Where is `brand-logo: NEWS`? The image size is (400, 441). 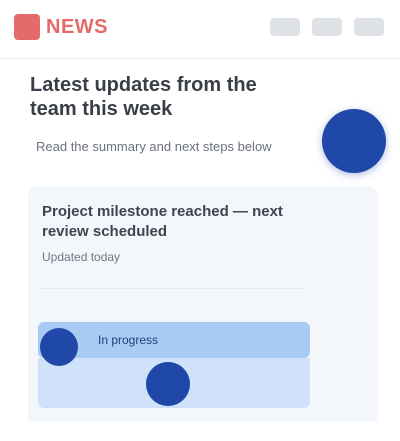 brand-logo: NEWS is located at coordinates (73, 27).